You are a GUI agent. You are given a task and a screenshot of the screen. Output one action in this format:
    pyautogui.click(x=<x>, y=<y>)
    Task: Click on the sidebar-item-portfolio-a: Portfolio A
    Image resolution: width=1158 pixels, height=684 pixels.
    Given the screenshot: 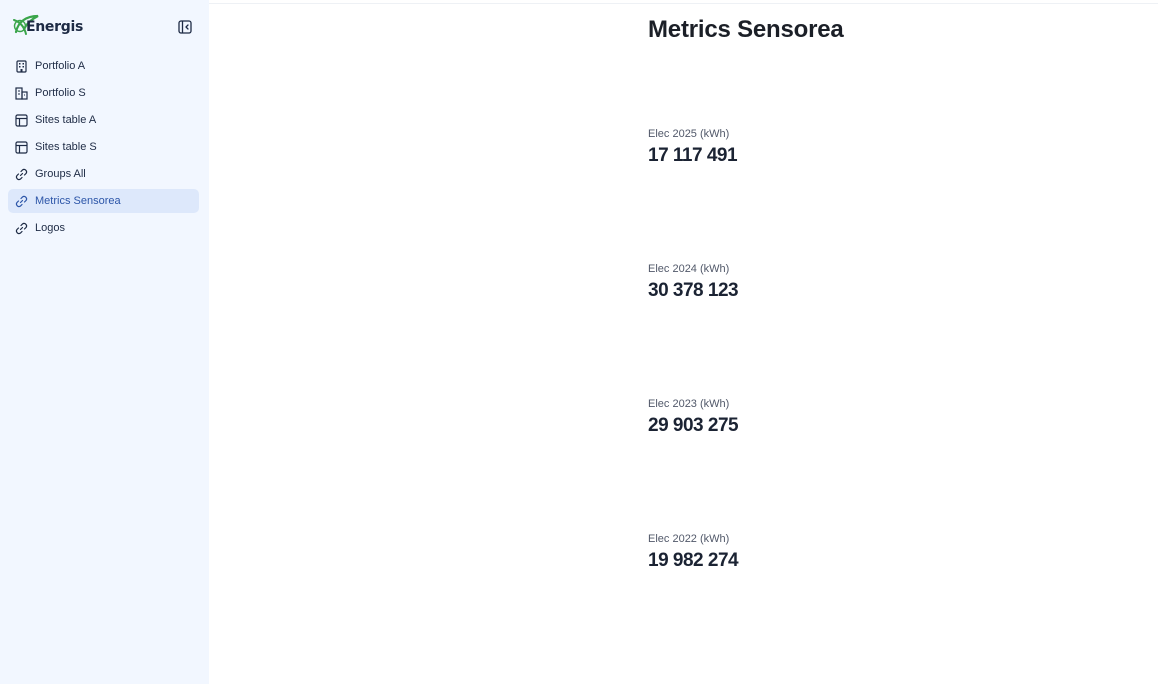 What is the action you would take?
    pyautogui.click(x=103, y=66)
    